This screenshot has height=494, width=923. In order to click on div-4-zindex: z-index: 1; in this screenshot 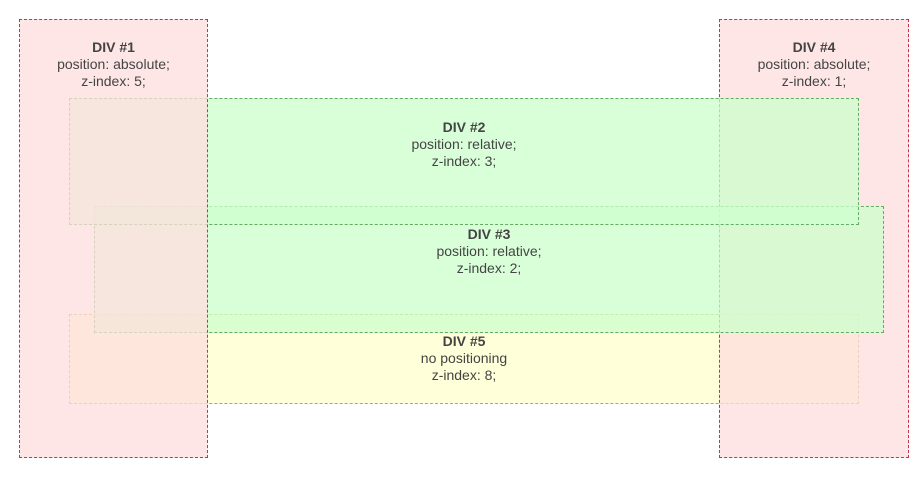, I will do `click(814, 81)`.